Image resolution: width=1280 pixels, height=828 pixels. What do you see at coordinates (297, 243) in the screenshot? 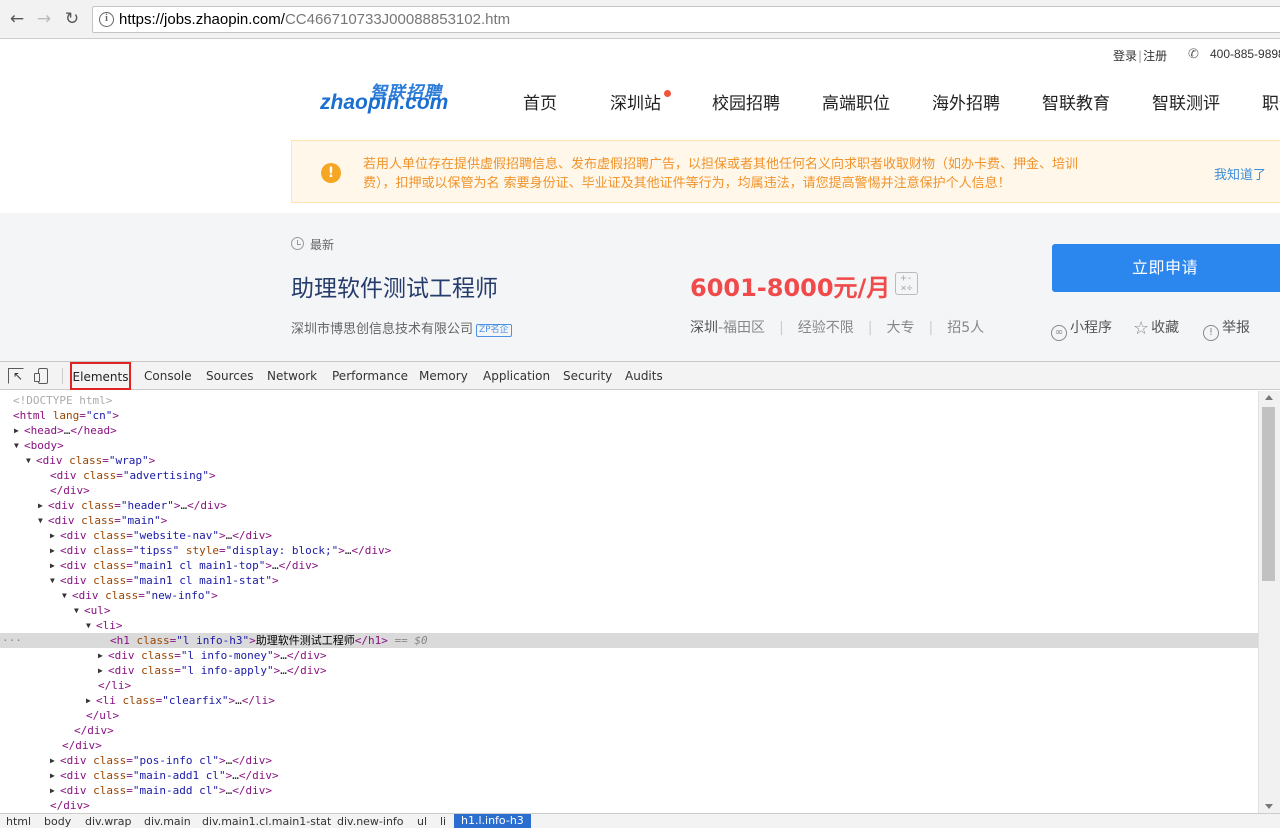
I see `clock-icon` at bounding box center [297, 243].